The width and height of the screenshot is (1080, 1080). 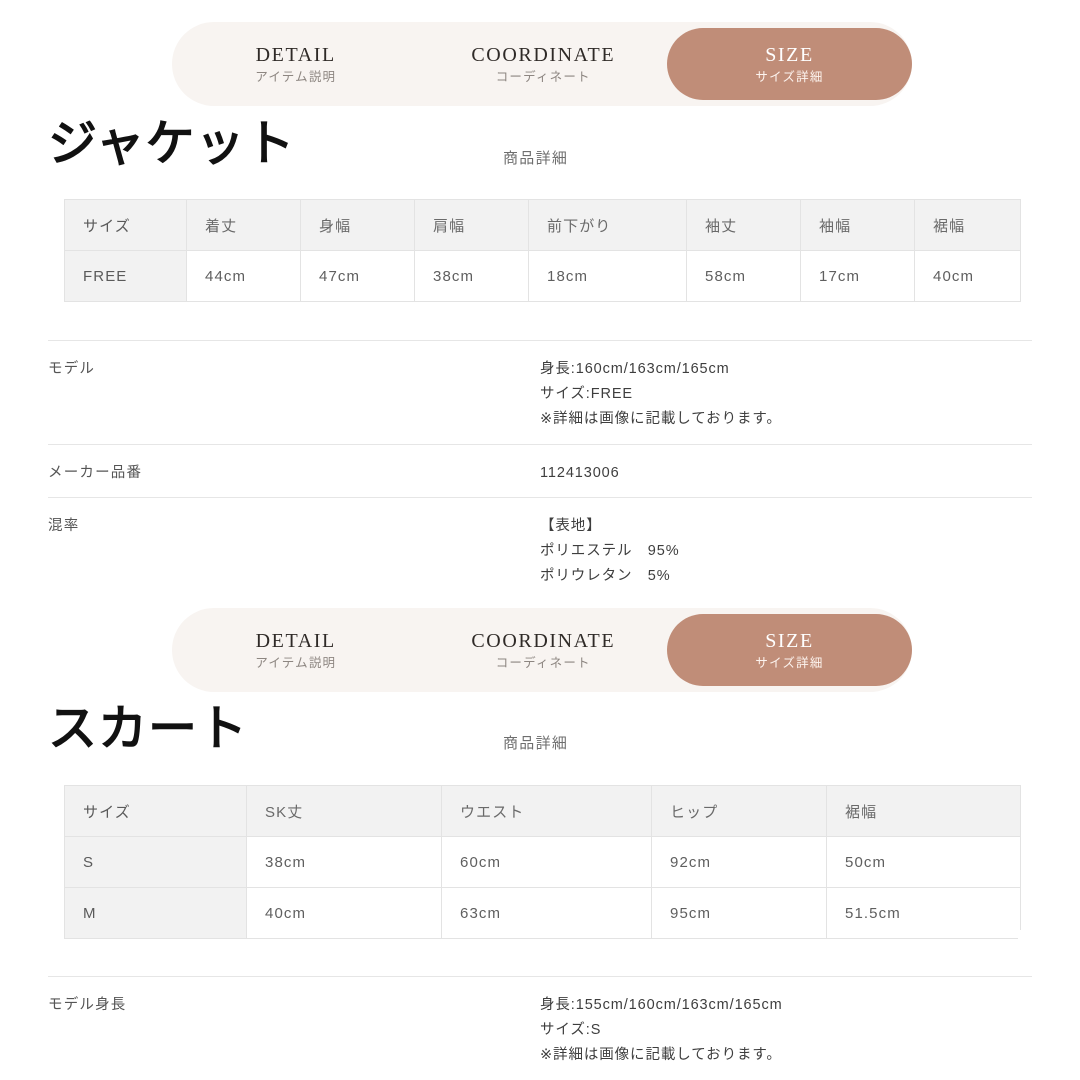 I want to click on spec-value-line: 【表地】, so click(x=571, y=526).